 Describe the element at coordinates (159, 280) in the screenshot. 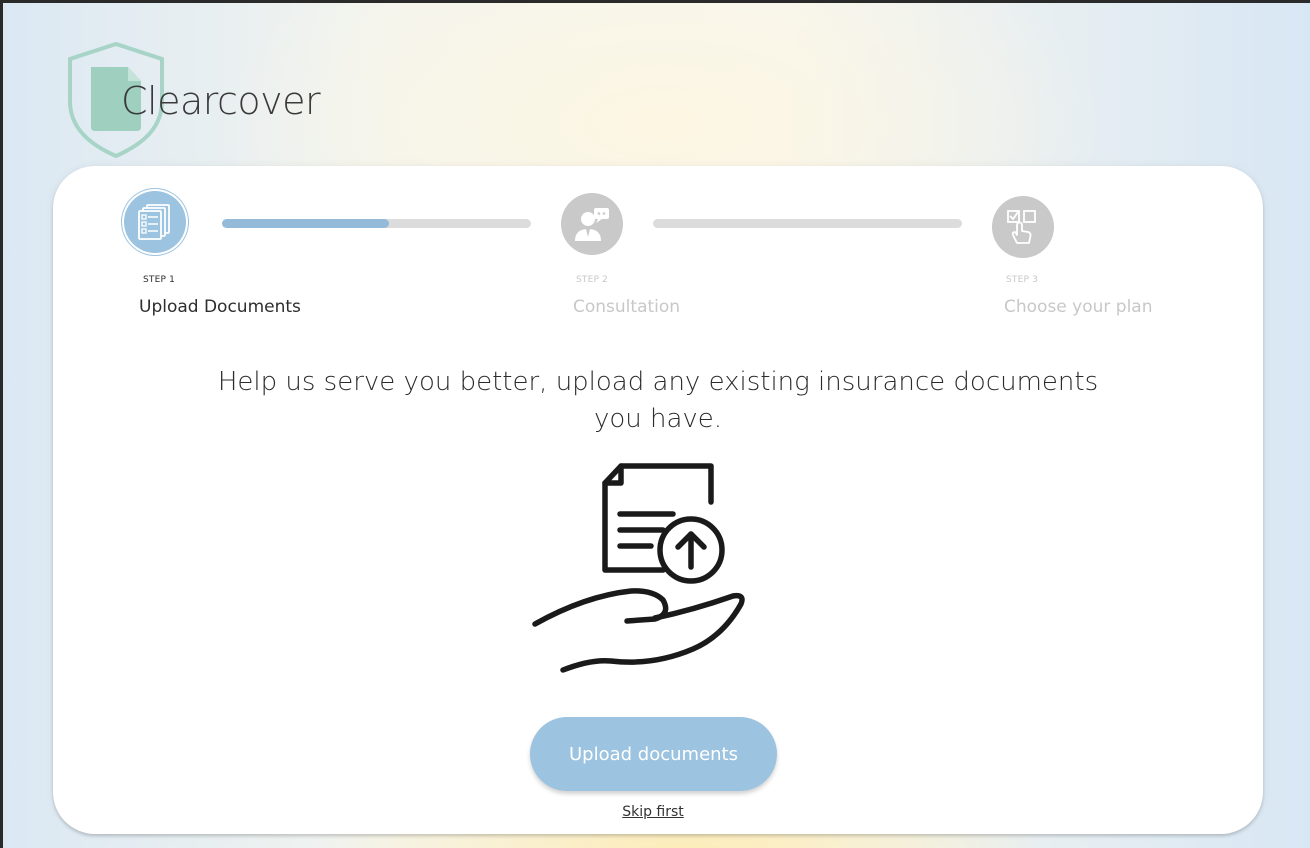

I see `step-1-number: STEP 1` at that location.